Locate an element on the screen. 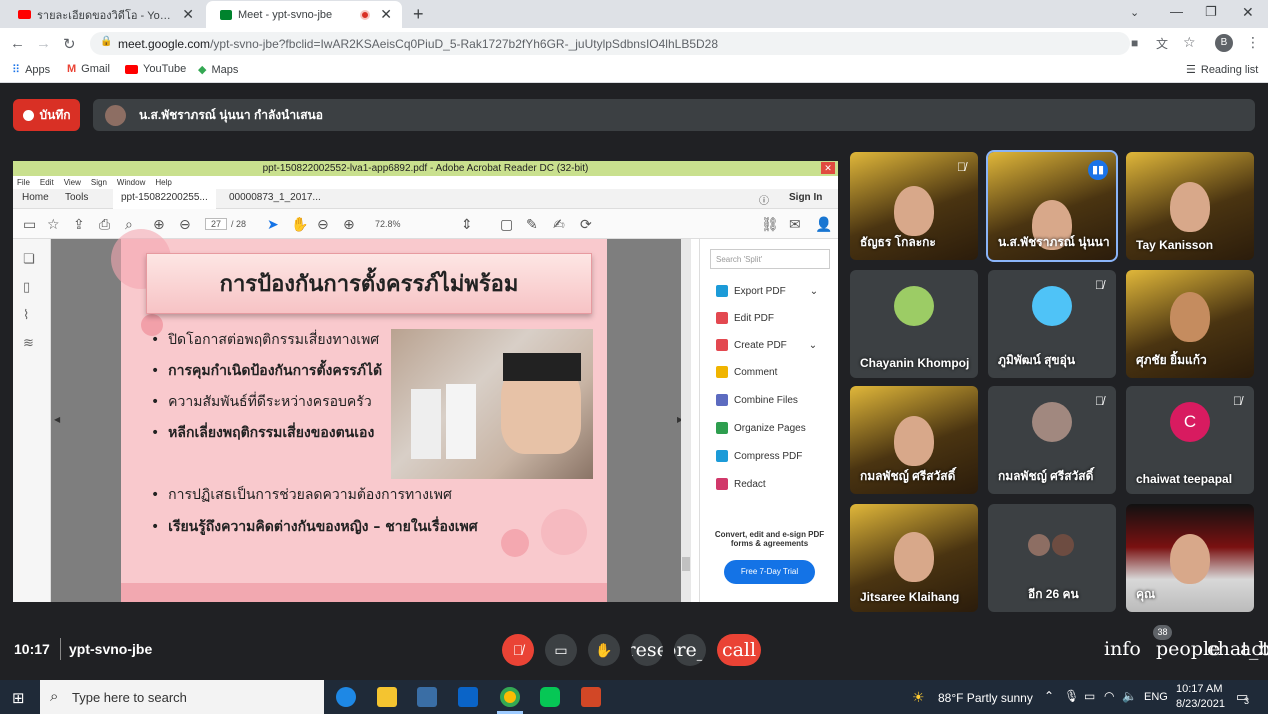 This screenshot has width=1268, height=714. pages-icon: ❏ is located at coordinates (29, 259).